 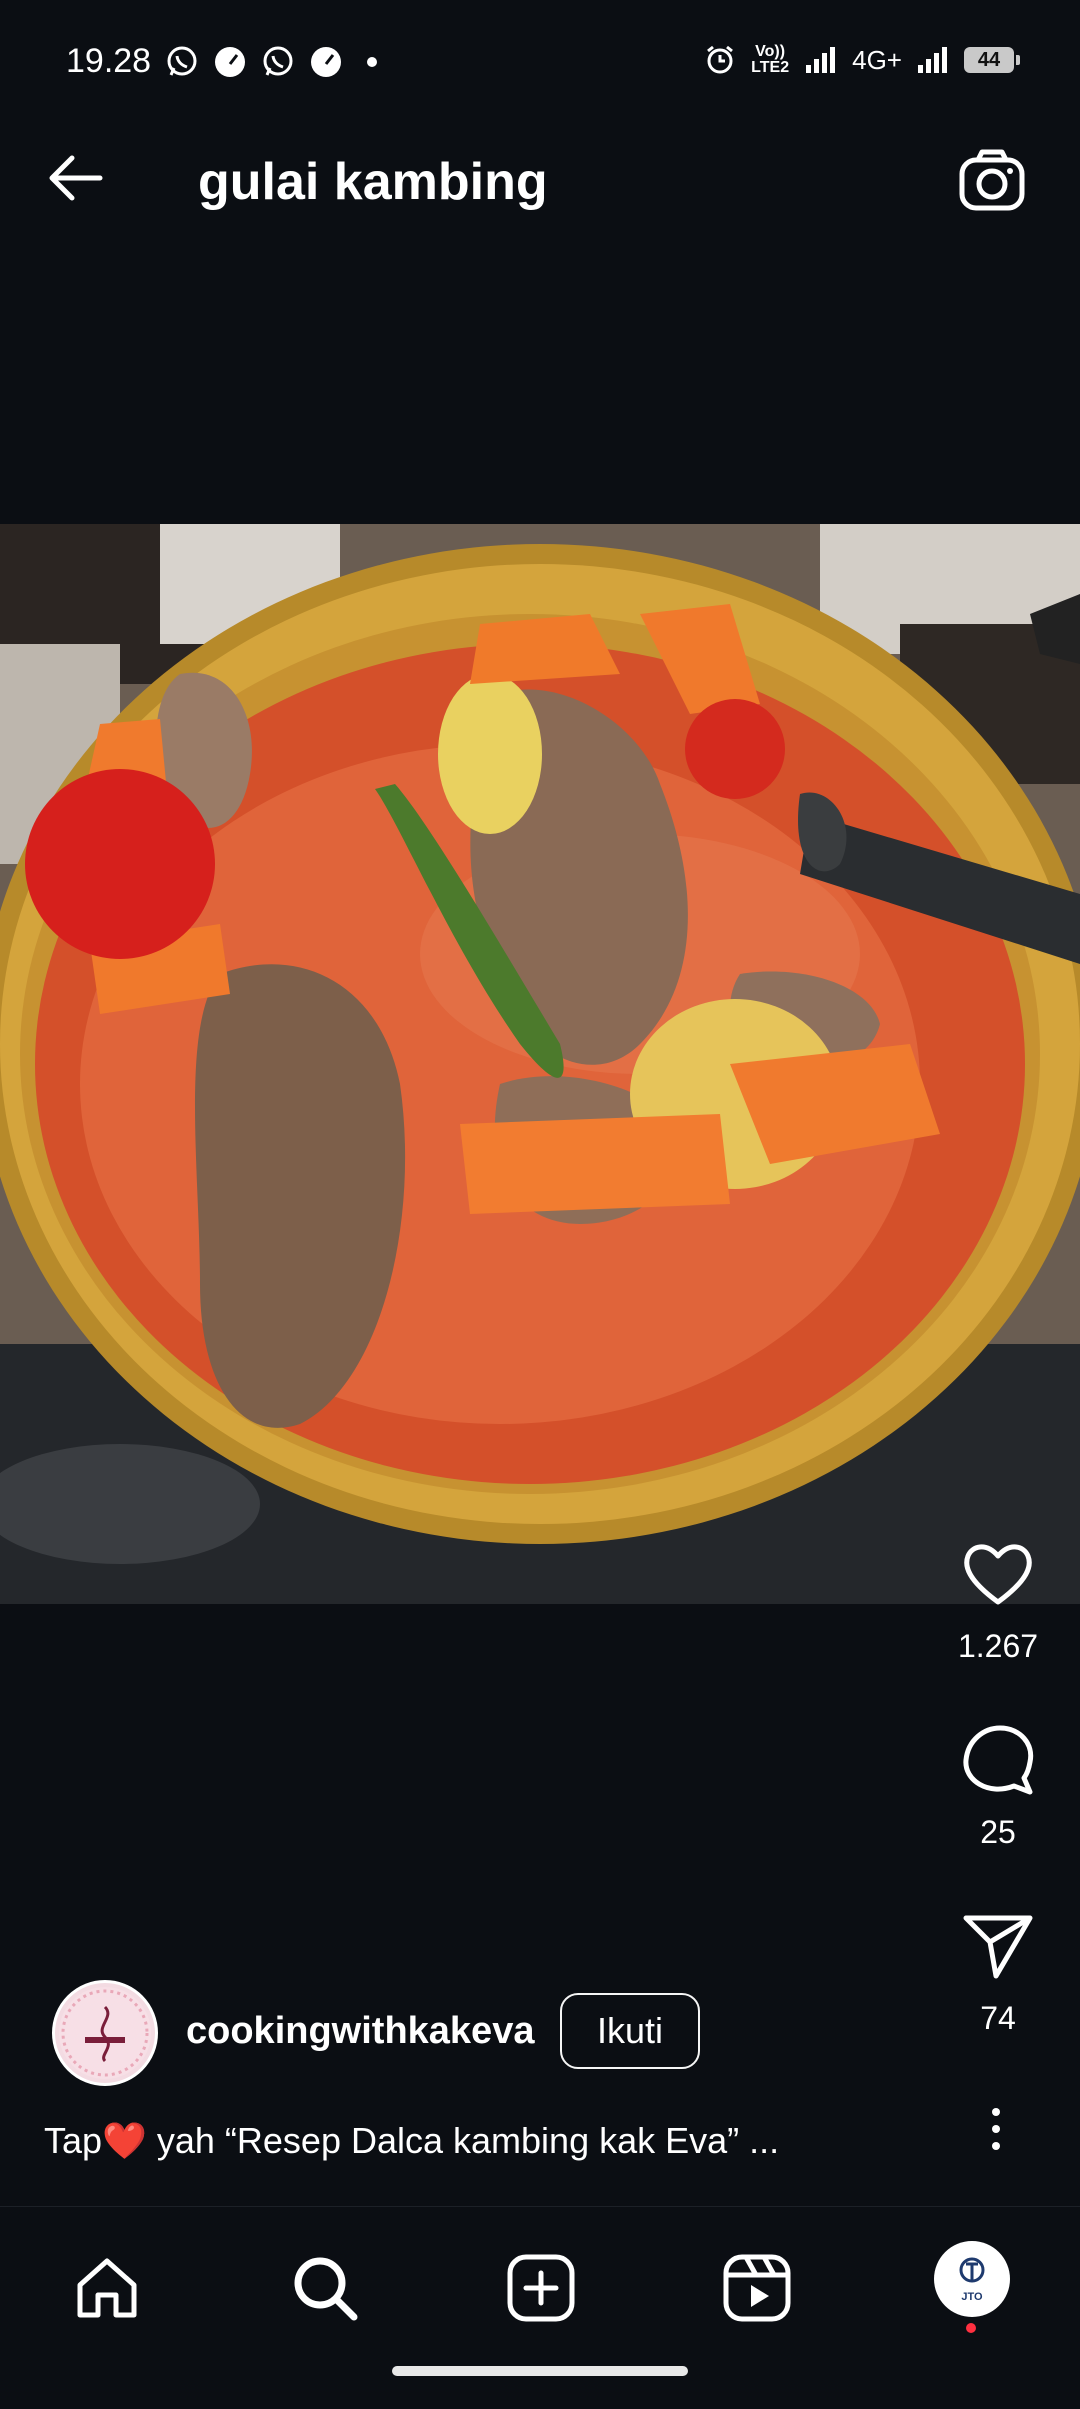 What do you see at coordinates (998, 1760) in the screenshot?
I see `comment-icon` at bounding box center [998, 1760].